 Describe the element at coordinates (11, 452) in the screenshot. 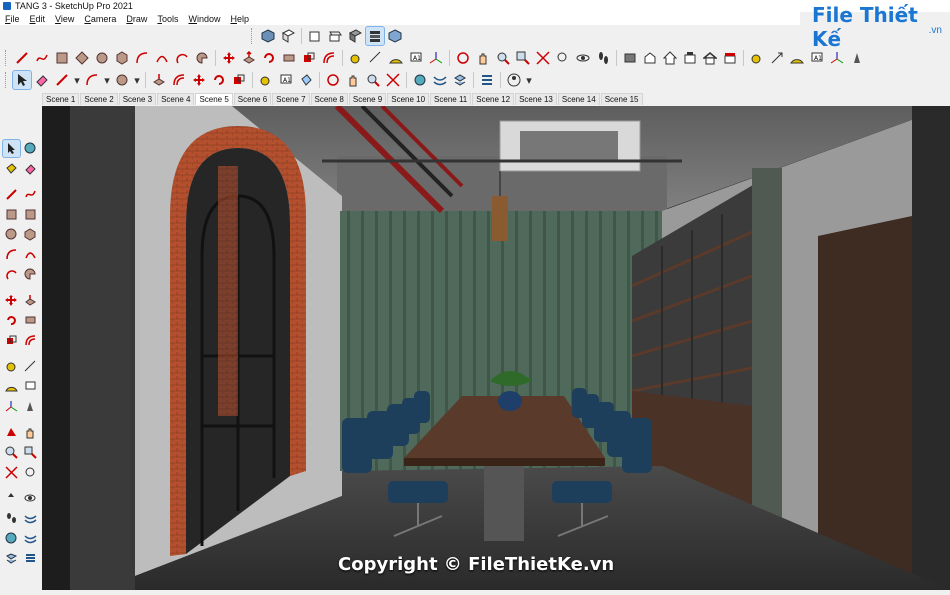

I see `v-zoom-icon` at that location.